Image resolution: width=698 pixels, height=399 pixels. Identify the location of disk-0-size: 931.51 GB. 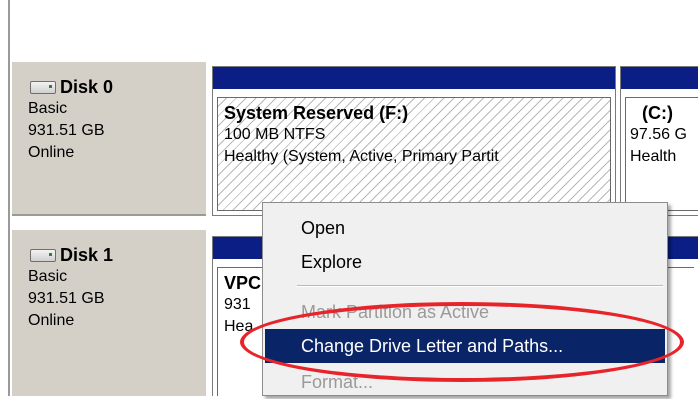
(66, 130).